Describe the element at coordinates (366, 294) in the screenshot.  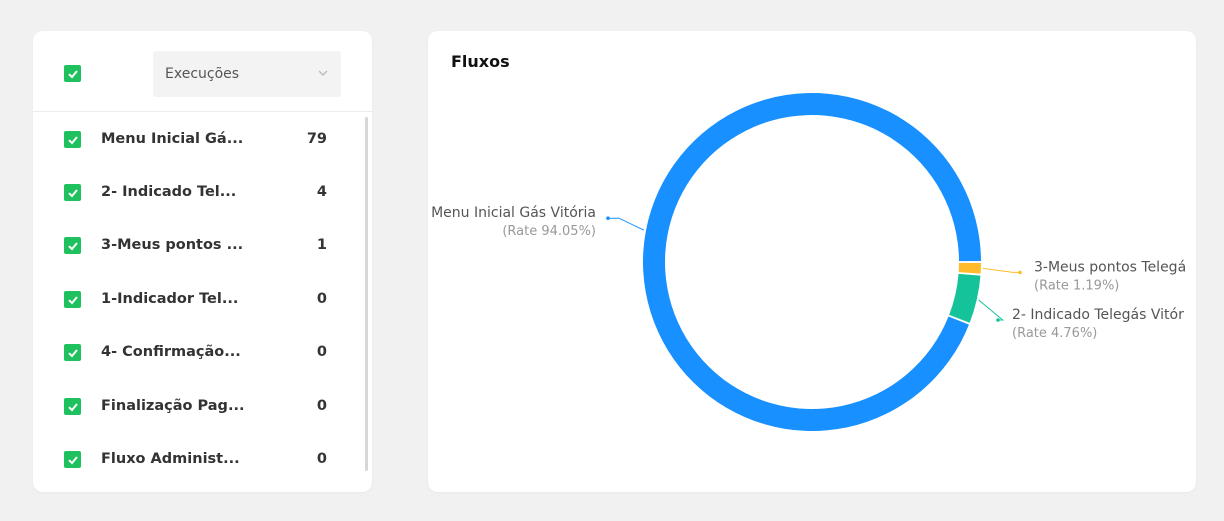
I see `list-scrollbar` at that location.